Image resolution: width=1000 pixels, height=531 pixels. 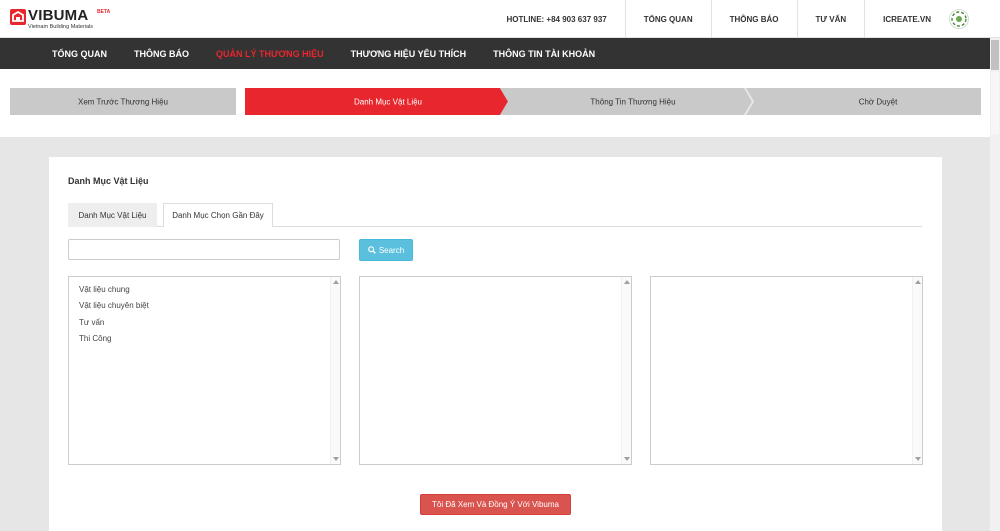 I want to click on tab-danh-muc-vat-lieu: Danh Mục Vật Liệu, so click(x=112, y=215).